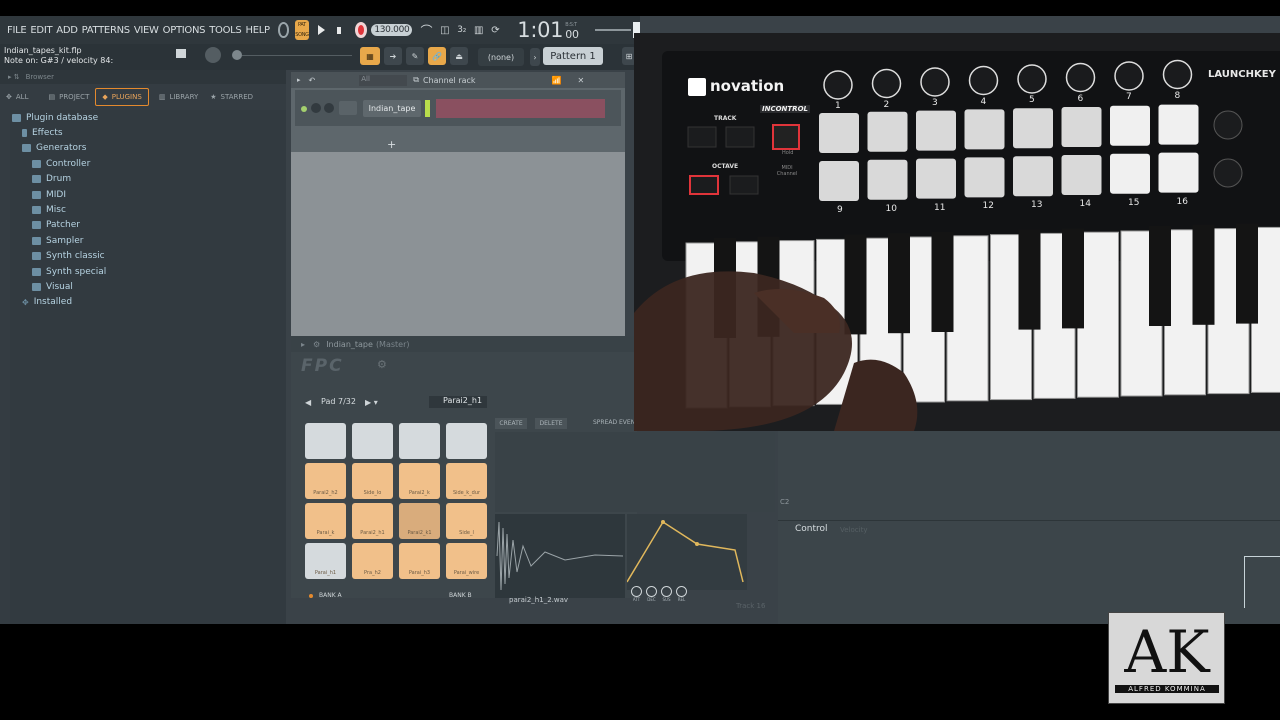 The image size is (1280, 720). I want to click on envelope-knob: DEC, so click(651, 594).